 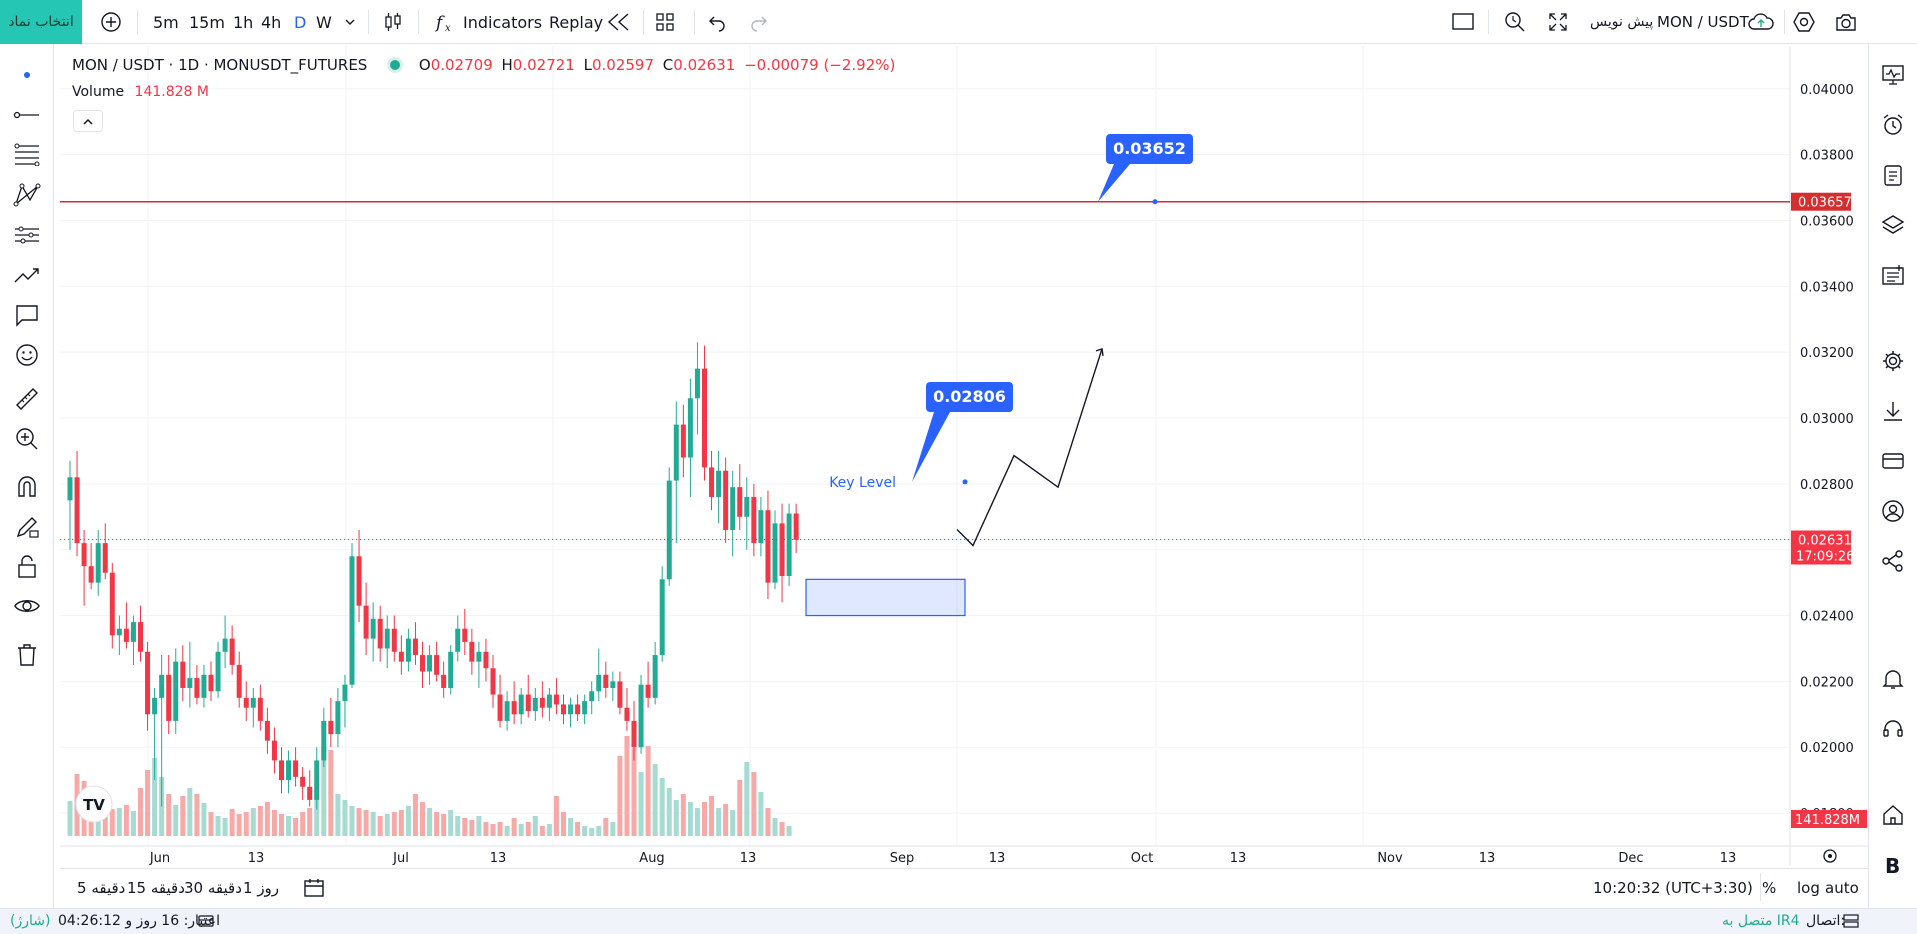 What do you see at coordinates (1155, 202) in the screenshot?
I see `resistance-anchor-point` at bounding box center [1155, 202].